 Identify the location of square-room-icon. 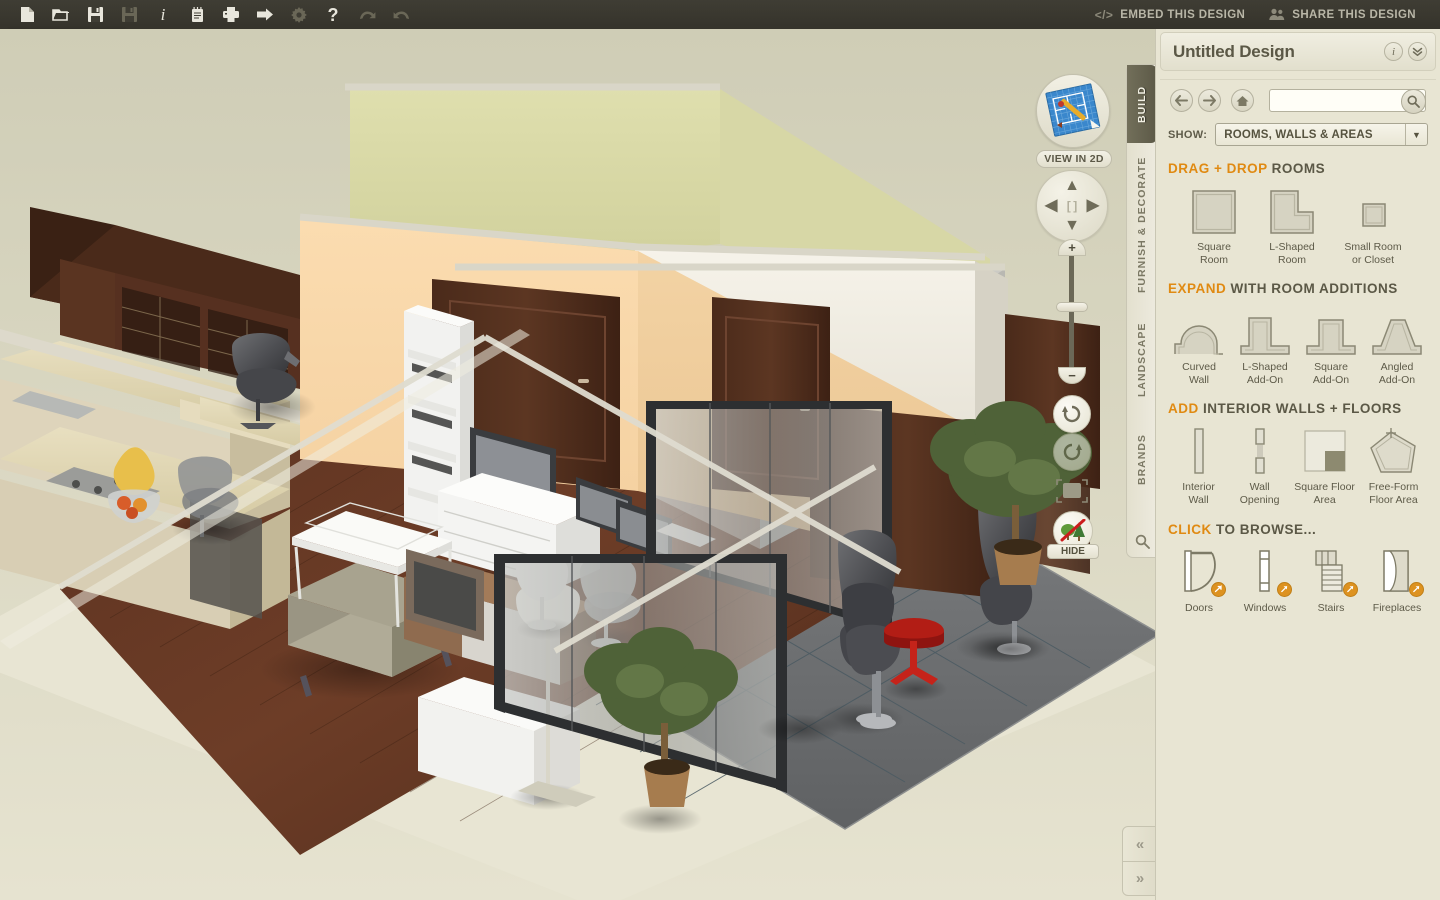
(1214, 210).